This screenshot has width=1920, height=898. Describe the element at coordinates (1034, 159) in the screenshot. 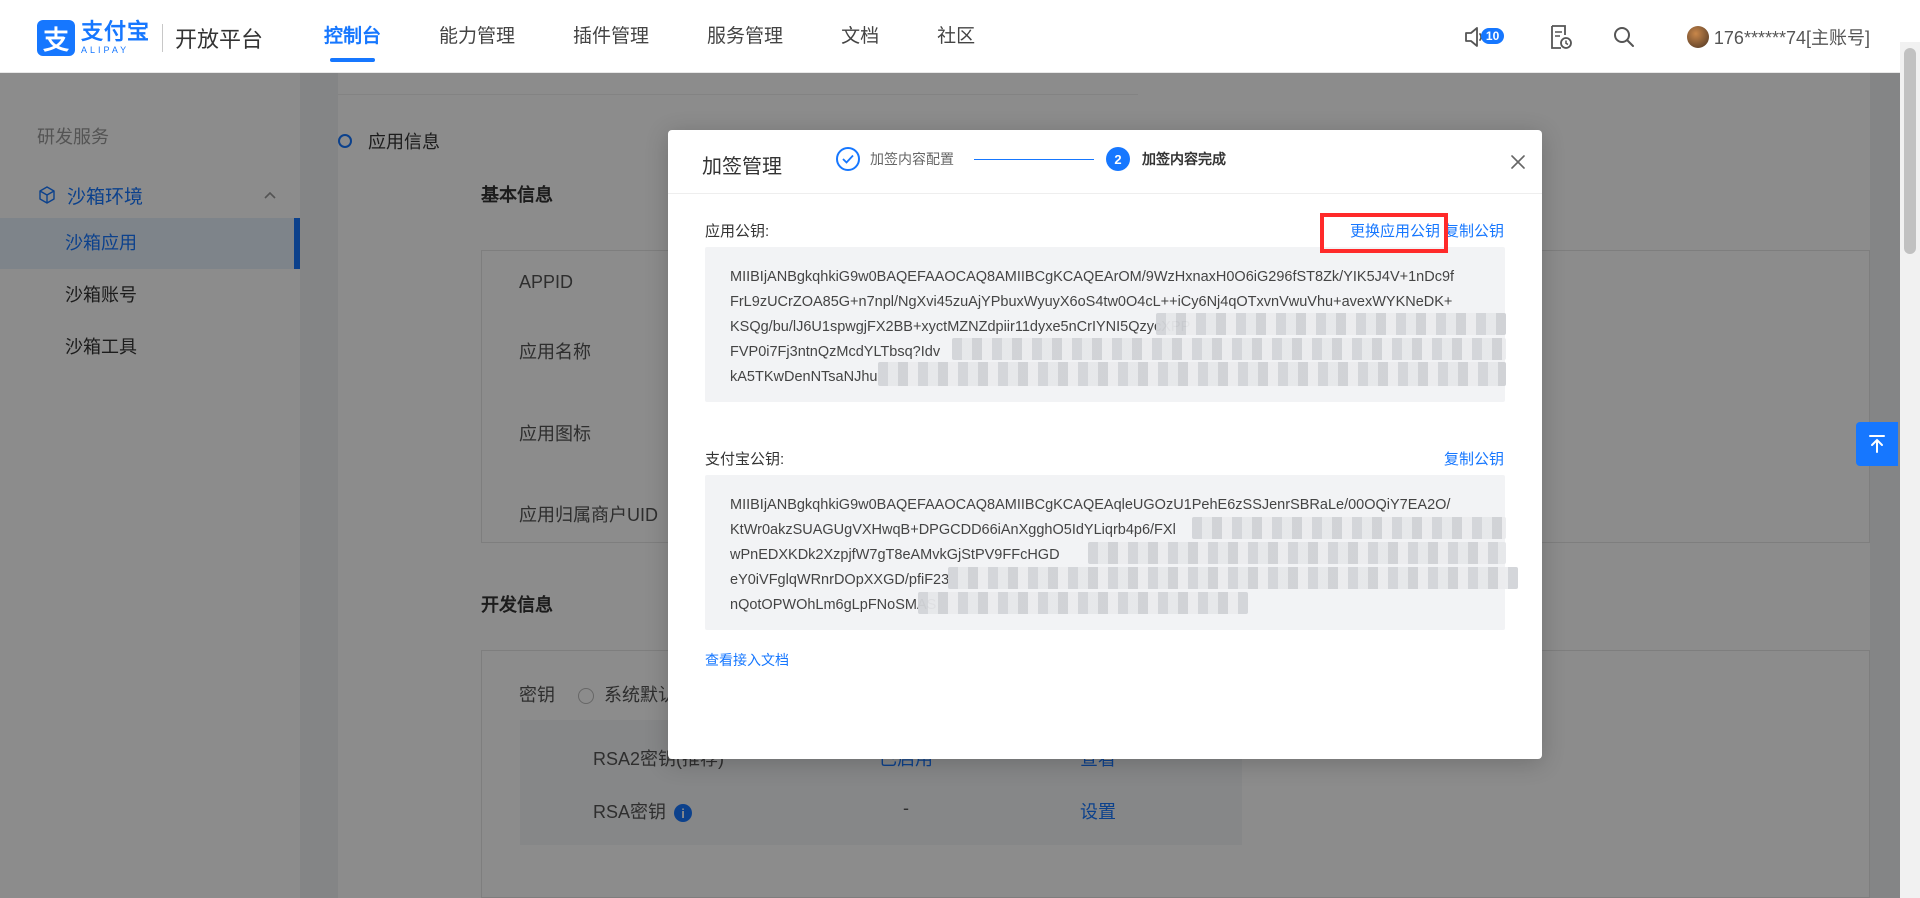

I see `step-connector` at that location.